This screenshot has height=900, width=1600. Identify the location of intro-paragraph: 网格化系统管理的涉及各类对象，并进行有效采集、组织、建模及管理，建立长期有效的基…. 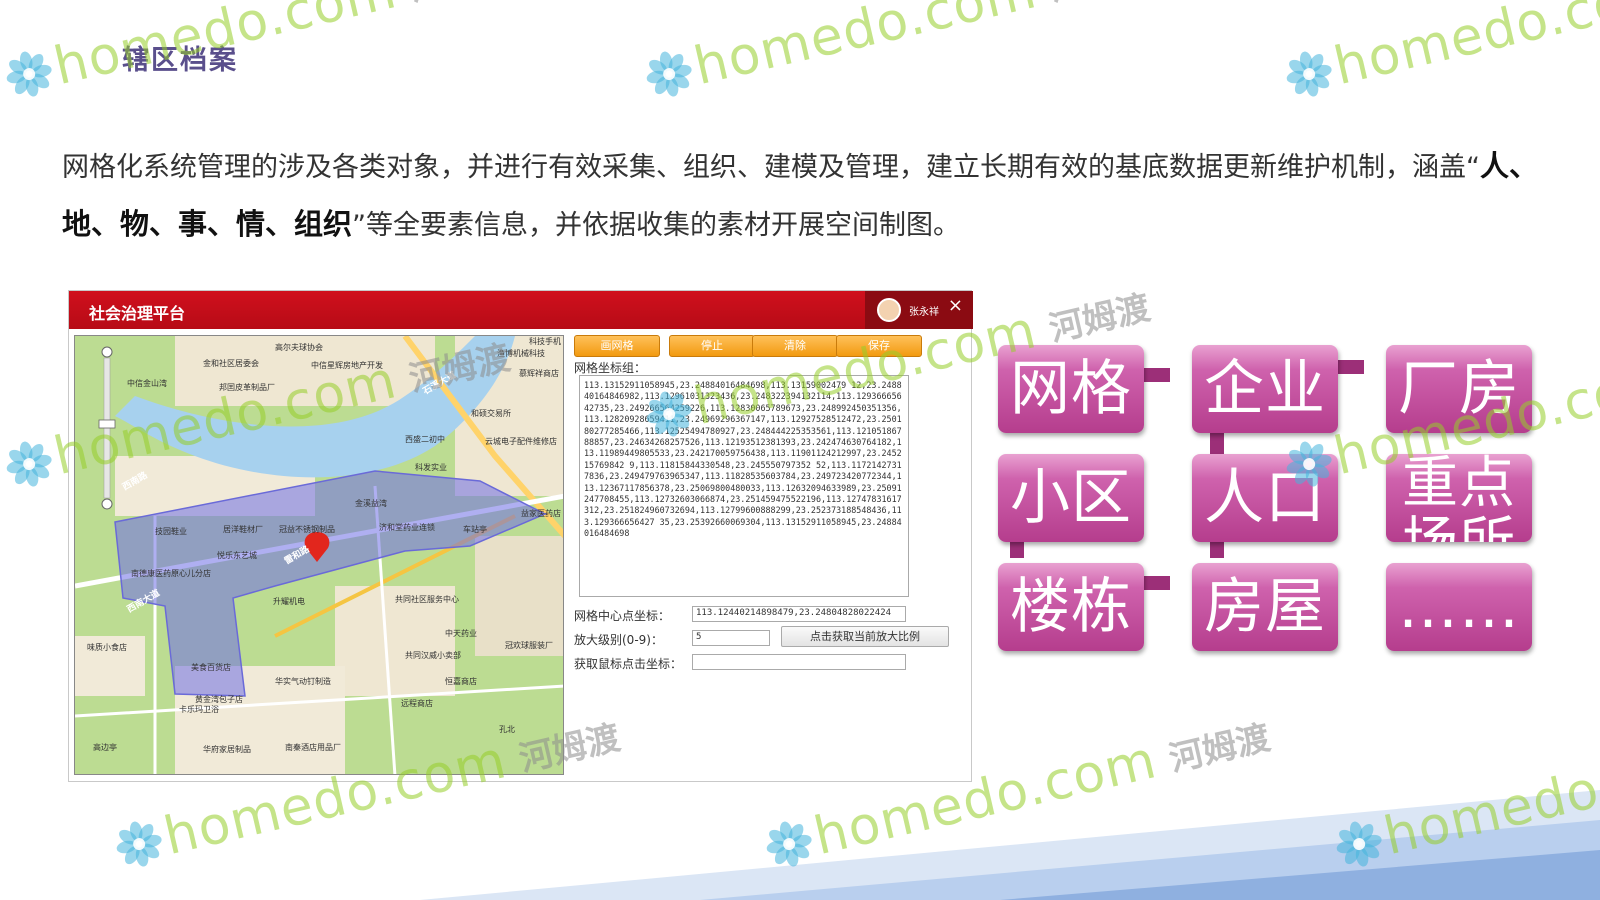
(802, 196).